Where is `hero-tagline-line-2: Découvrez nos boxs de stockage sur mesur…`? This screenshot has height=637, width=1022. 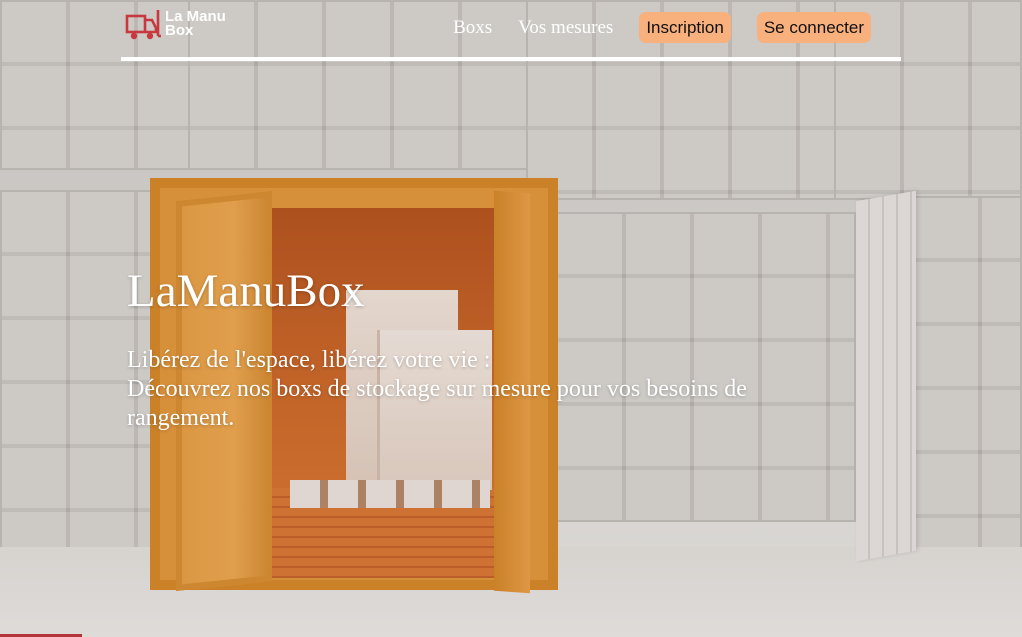
hero-tagline-line-2: Découvrez nos boxs de stockage sur mesur… is located at coordinates (437, 403).